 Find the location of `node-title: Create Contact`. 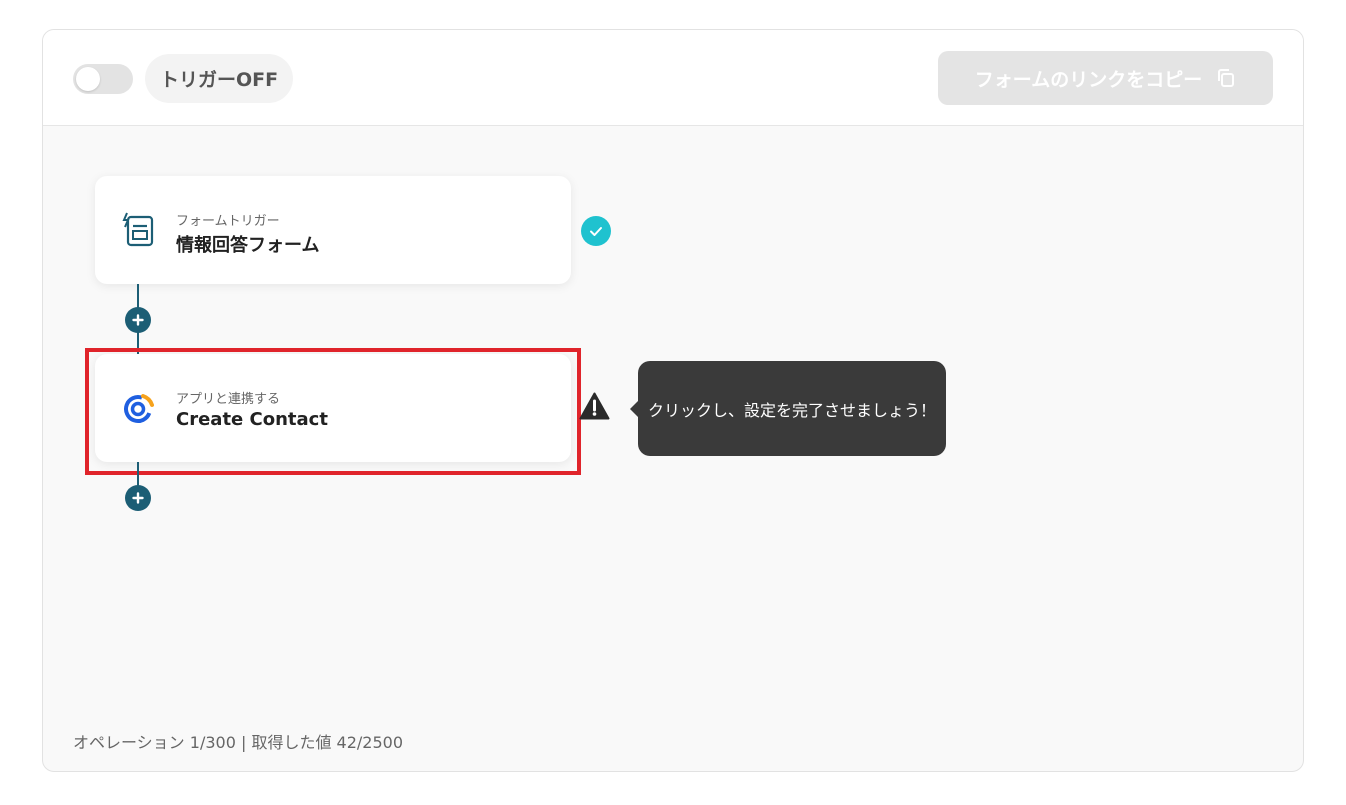

node-title: Create Contact is located at coordinates (252, 419).